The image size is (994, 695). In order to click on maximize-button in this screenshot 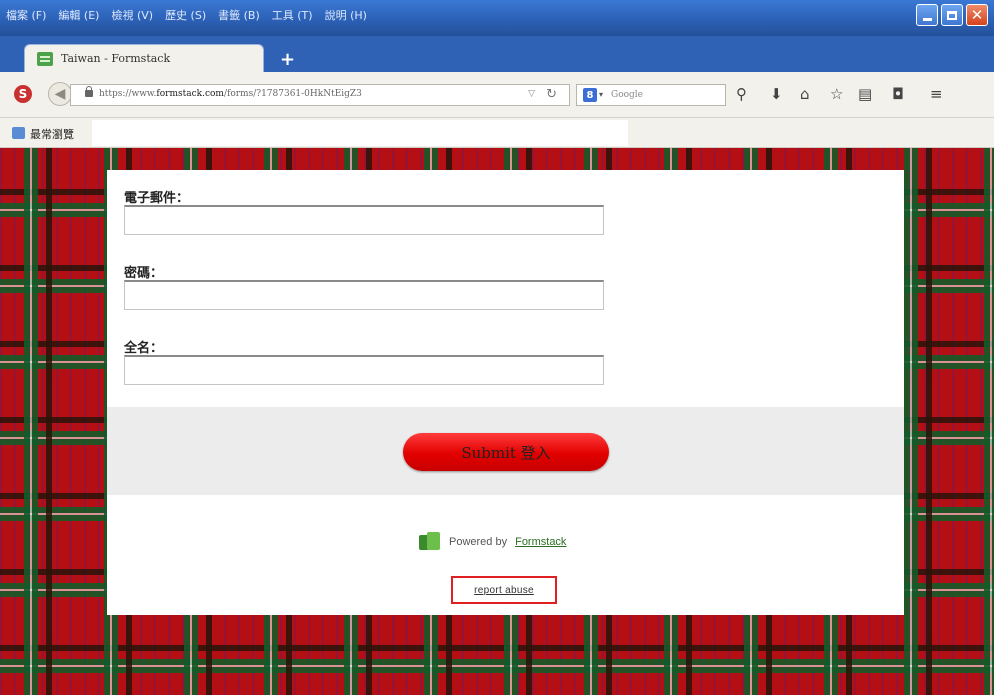, I will do `click(952, 15)`.